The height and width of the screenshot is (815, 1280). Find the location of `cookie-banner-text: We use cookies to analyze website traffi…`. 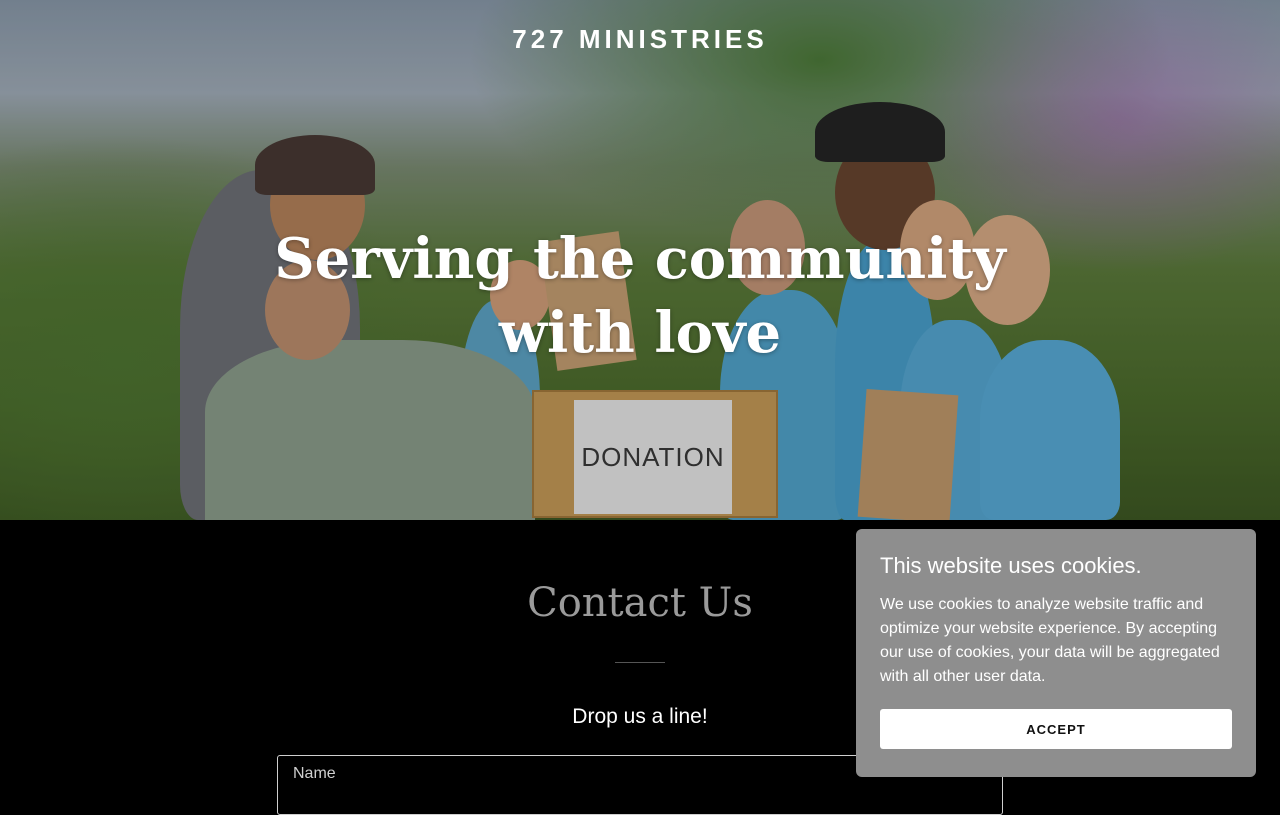

cookie-banner-text: We use cookies to analyze website traffi… is located at coordinates (1050, 640).